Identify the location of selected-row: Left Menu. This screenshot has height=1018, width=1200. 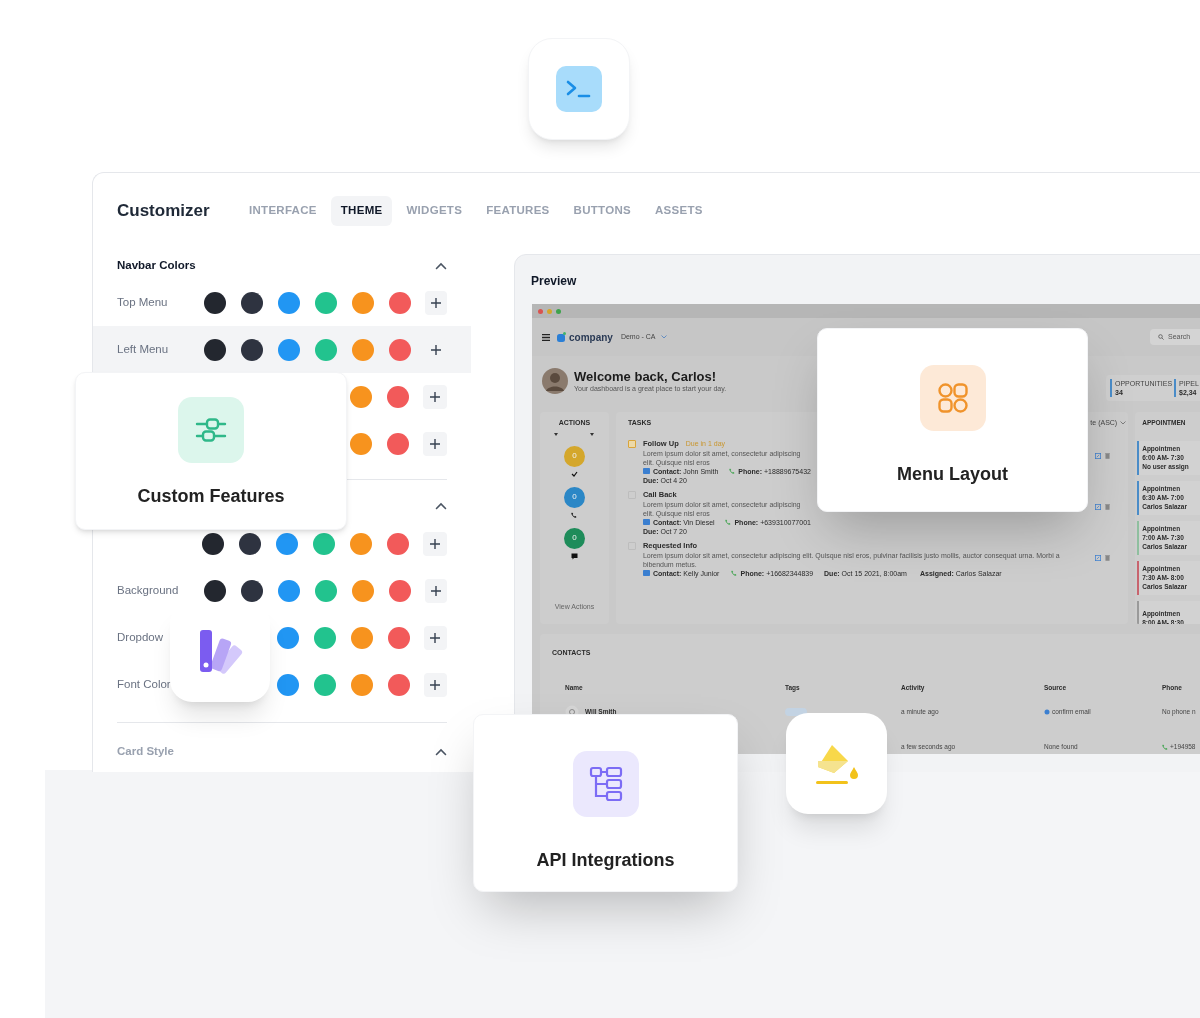
(282, 349).